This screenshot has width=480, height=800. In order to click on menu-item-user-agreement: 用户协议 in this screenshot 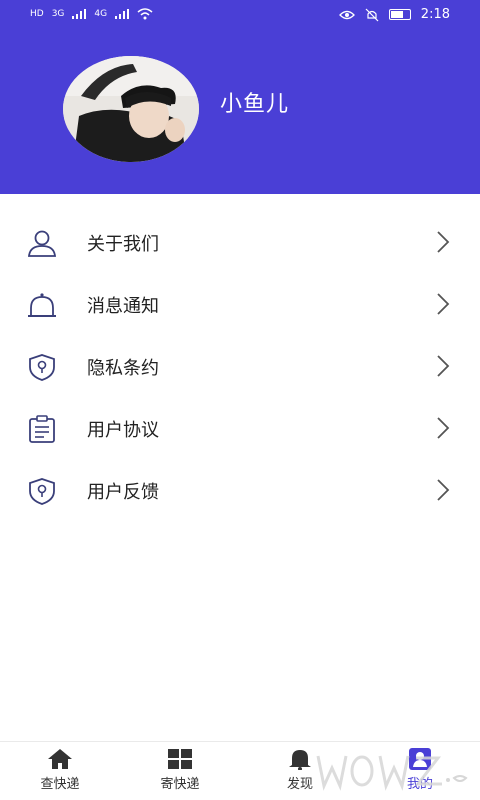, I will do `click(240, 429)`.